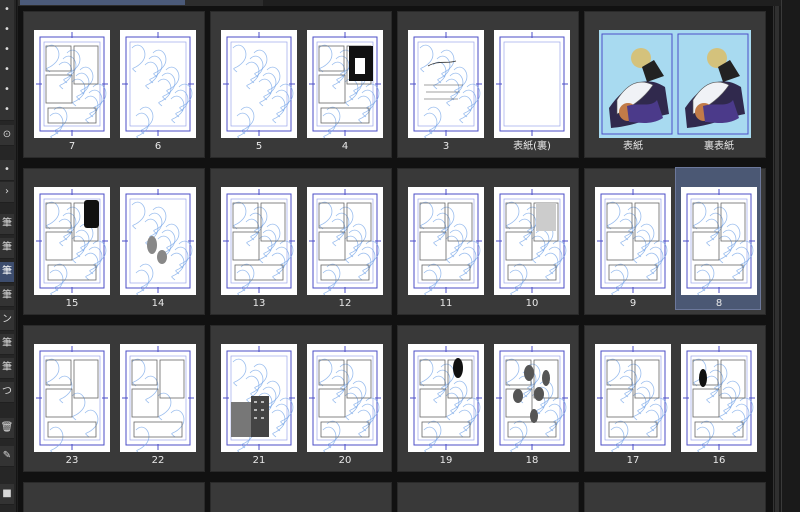  Describe the element at coordinates (777, 259) in the screenshot. I see `scrollbar-thumb` at that location.